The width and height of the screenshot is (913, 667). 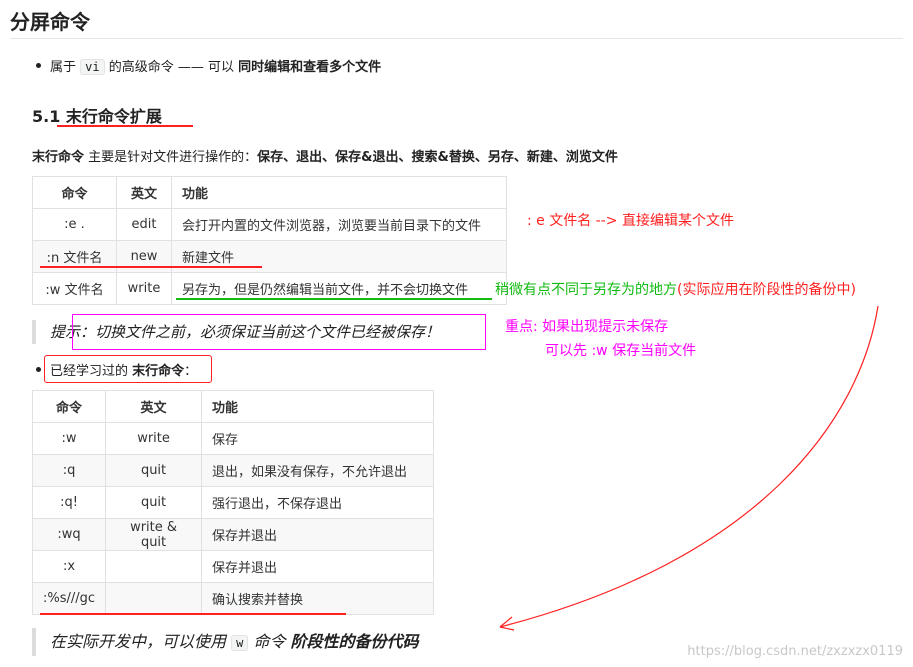 I want to click on watermark: https://blog.csdn.net/zxzxzx0119, so click(x=795, y=651).